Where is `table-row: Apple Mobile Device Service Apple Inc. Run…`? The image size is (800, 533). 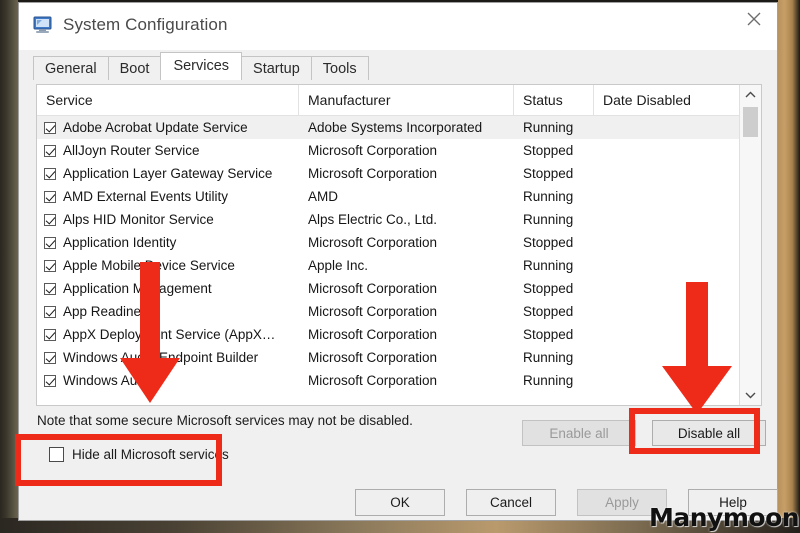 table-row: Apple Mobile Device Service Apple Inc. Run… is located at coordinates (399, 265).